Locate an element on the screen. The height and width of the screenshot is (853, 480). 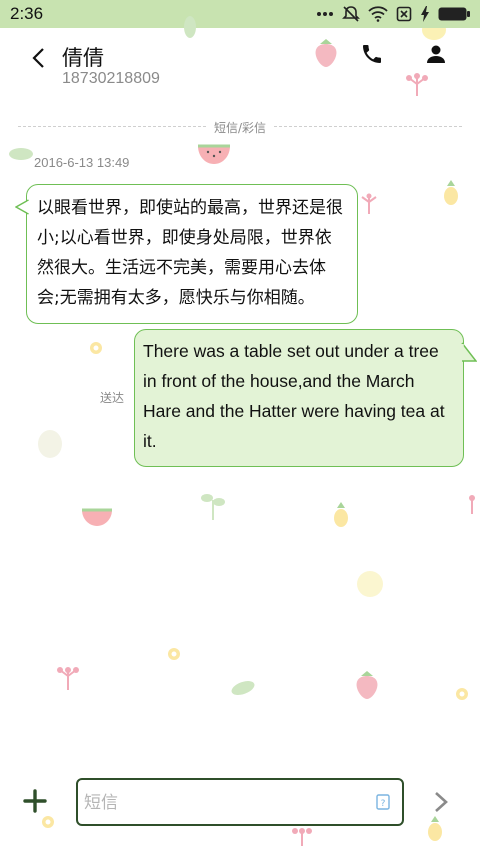
delivery-status: 送达 is located at coordinates (112, 398).